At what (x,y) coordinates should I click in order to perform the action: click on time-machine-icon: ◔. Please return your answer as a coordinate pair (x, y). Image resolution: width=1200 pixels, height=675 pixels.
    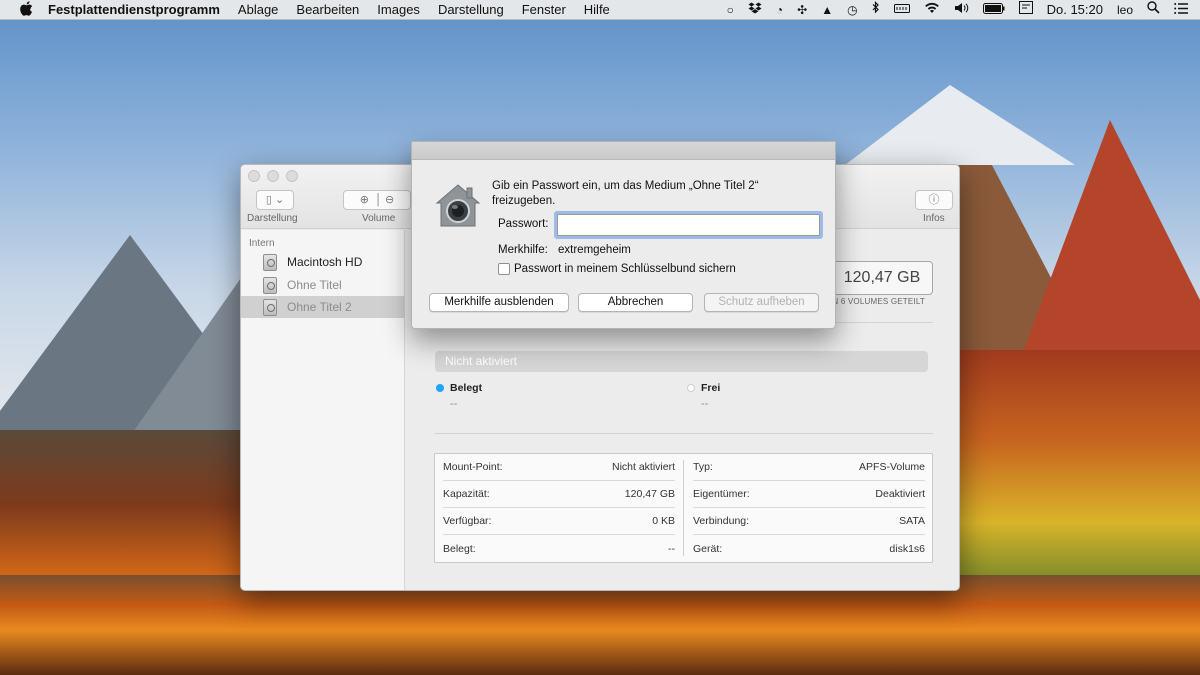
    Looking at the image, I should click on (779, 10).